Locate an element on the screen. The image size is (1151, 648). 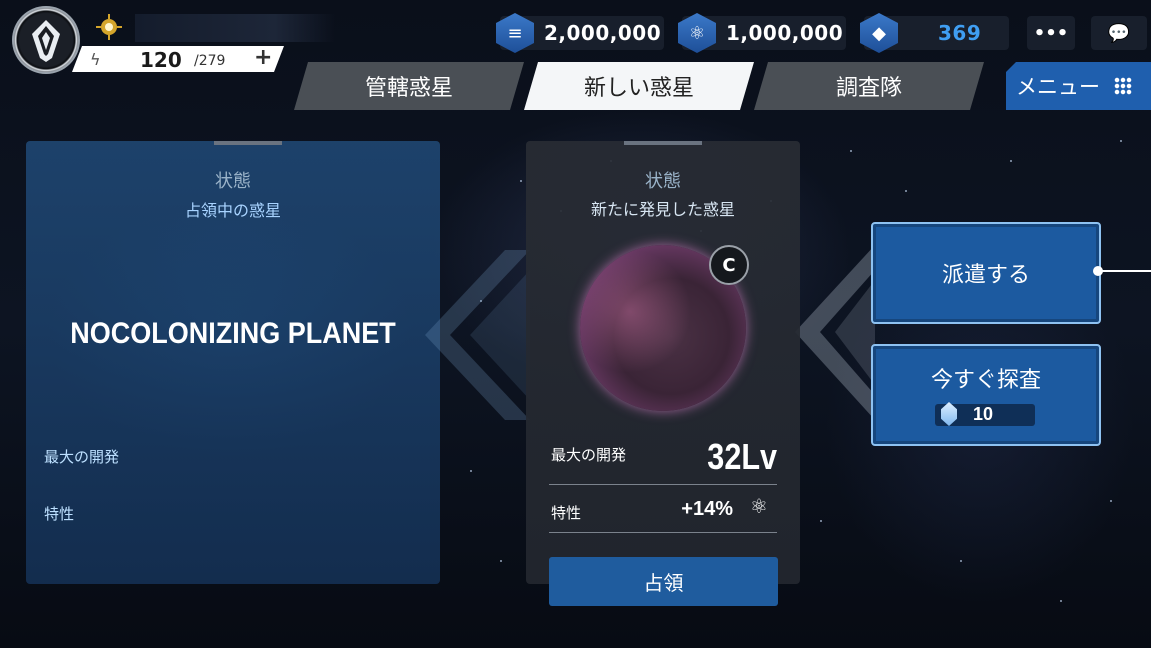
chat-button: 💬 is located at coordinates (1119, 33).